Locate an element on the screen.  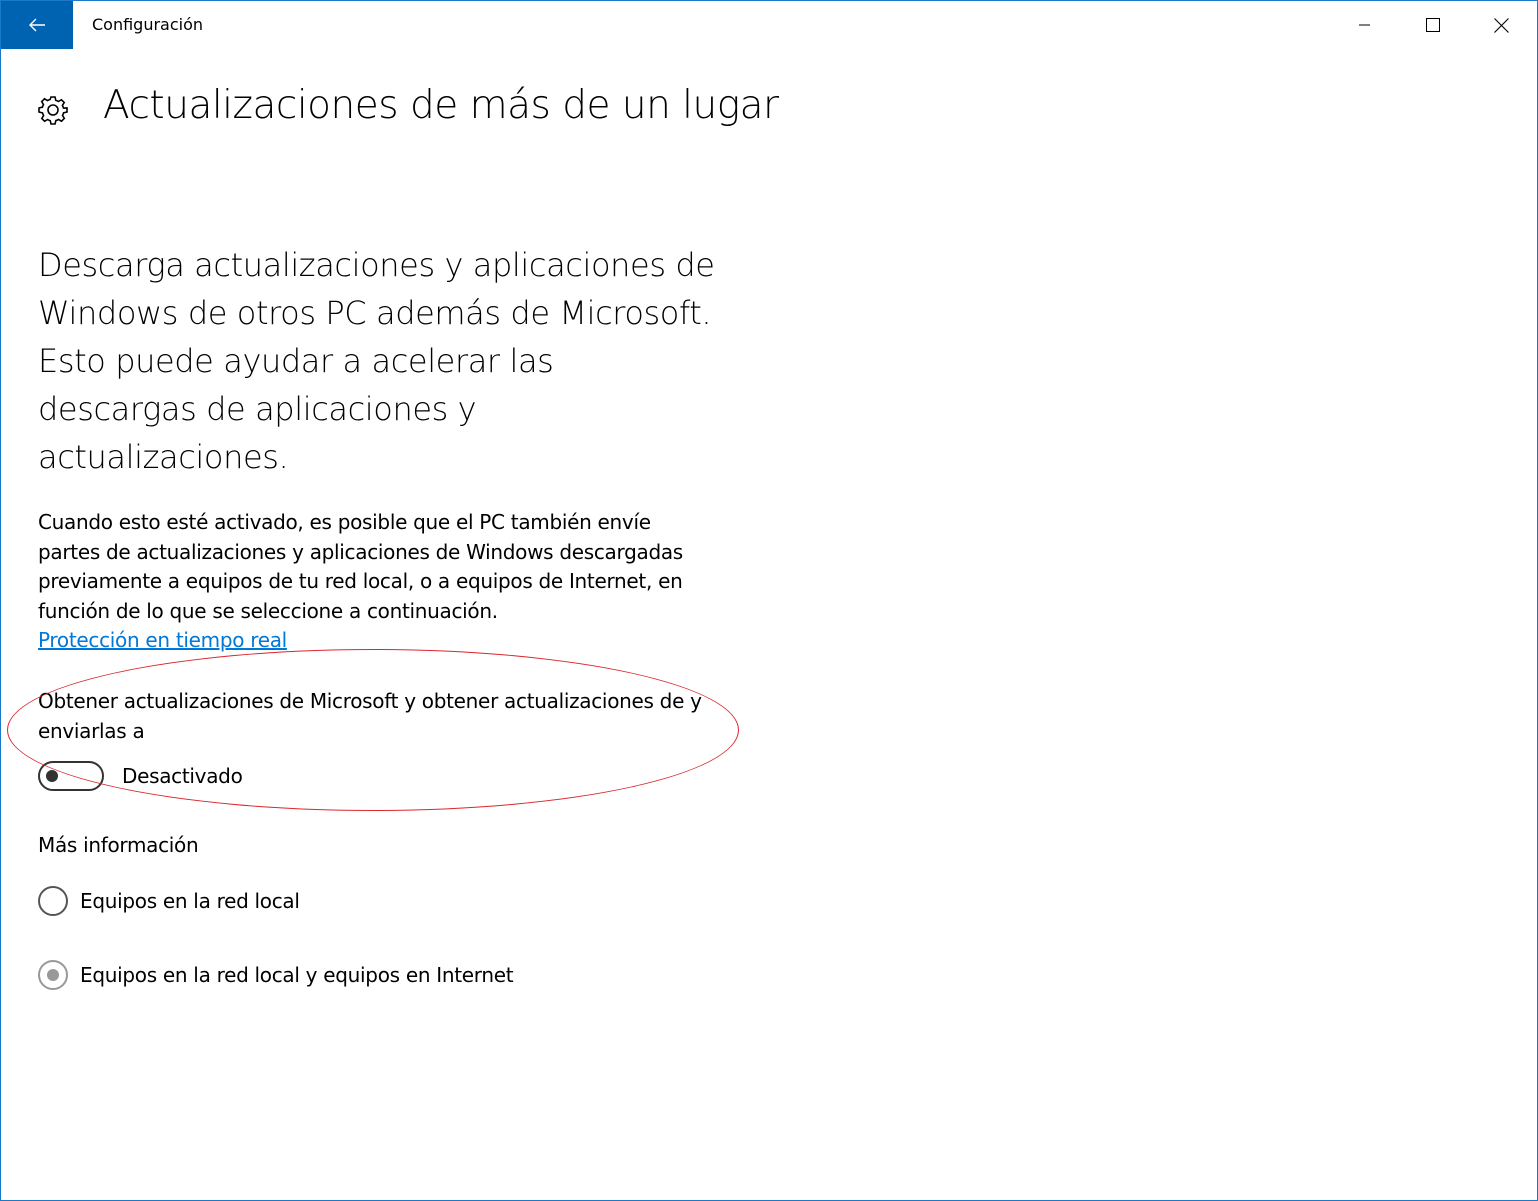
radio-option-local-network: Equipos en la red local is located at coordinates (169, 901).